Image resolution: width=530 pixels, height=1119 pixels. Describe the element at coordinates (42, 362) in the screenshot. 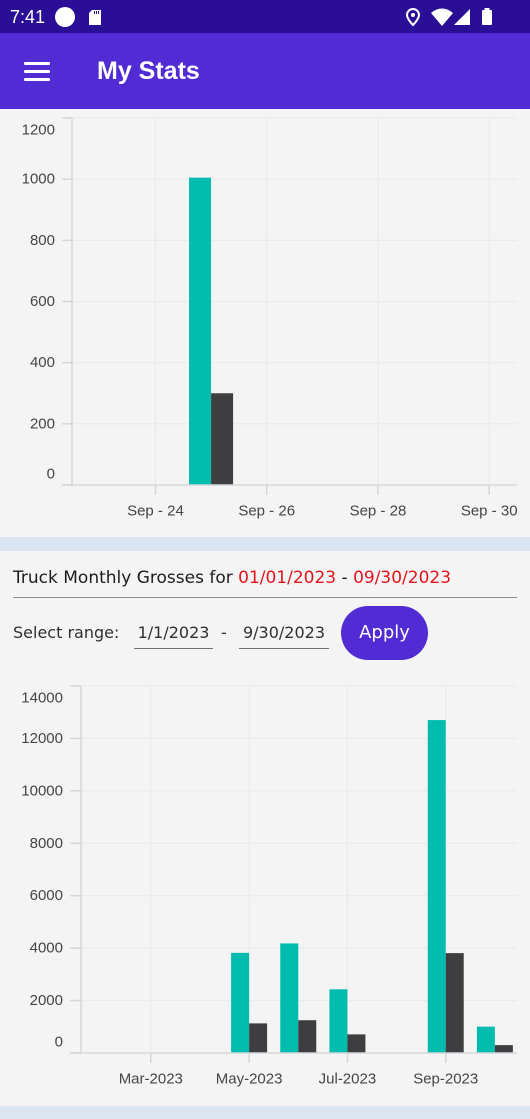

I see `y-tick-label: 400` at that location.